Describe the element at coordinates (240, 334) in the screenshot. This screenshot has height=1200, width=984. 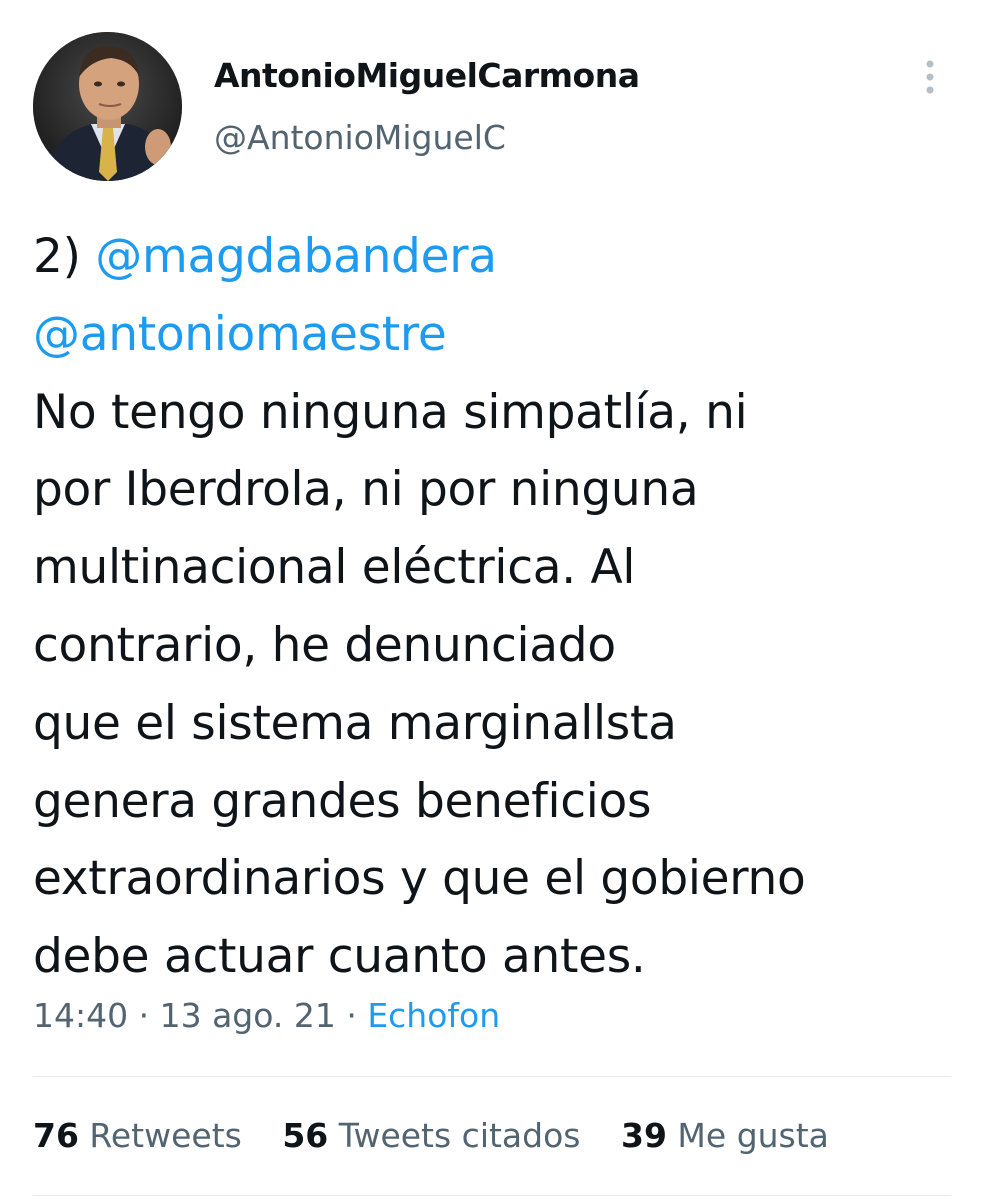
I see `mention-link: @antoniomaestre` at that location.